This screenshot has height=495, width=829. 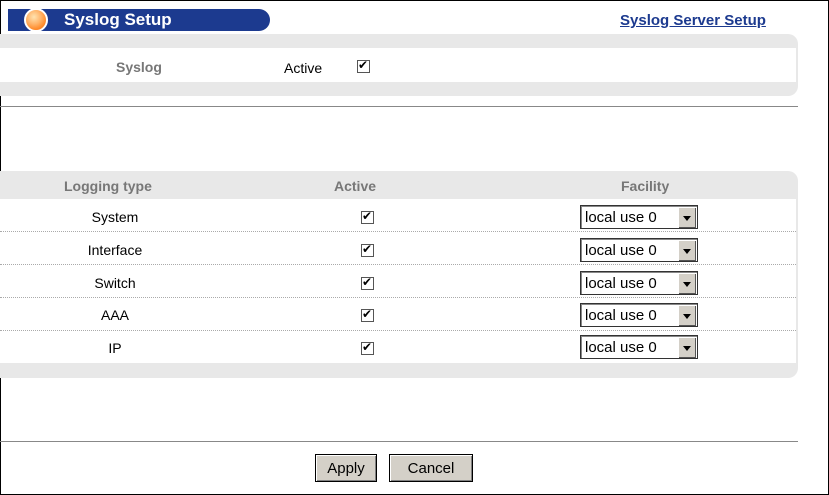 What do you see at coordinates (367, 347) in the screenshot?
I see `row-active-checkbox-ip` at bounding box center [367, 347].